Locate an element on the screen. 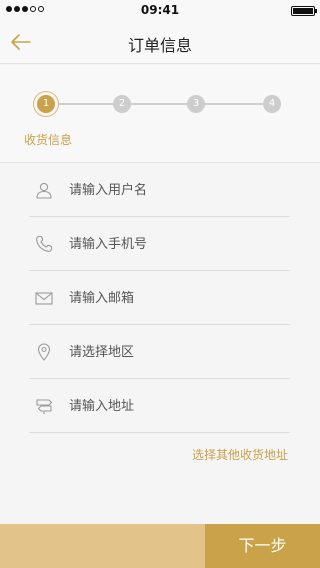  status-bar: 09:41 is located at coordinates (160, 10).